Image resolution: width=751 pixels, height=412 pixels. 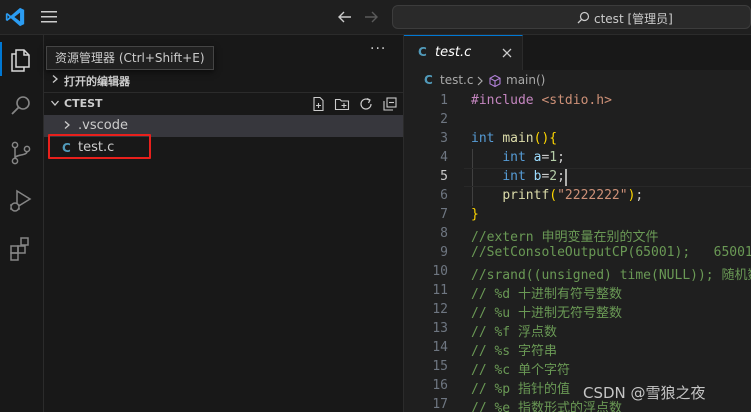 What do you see at coordinates (553, 138) in the screenshot?
I see `code-token: {` at bounding box center [553, 138].